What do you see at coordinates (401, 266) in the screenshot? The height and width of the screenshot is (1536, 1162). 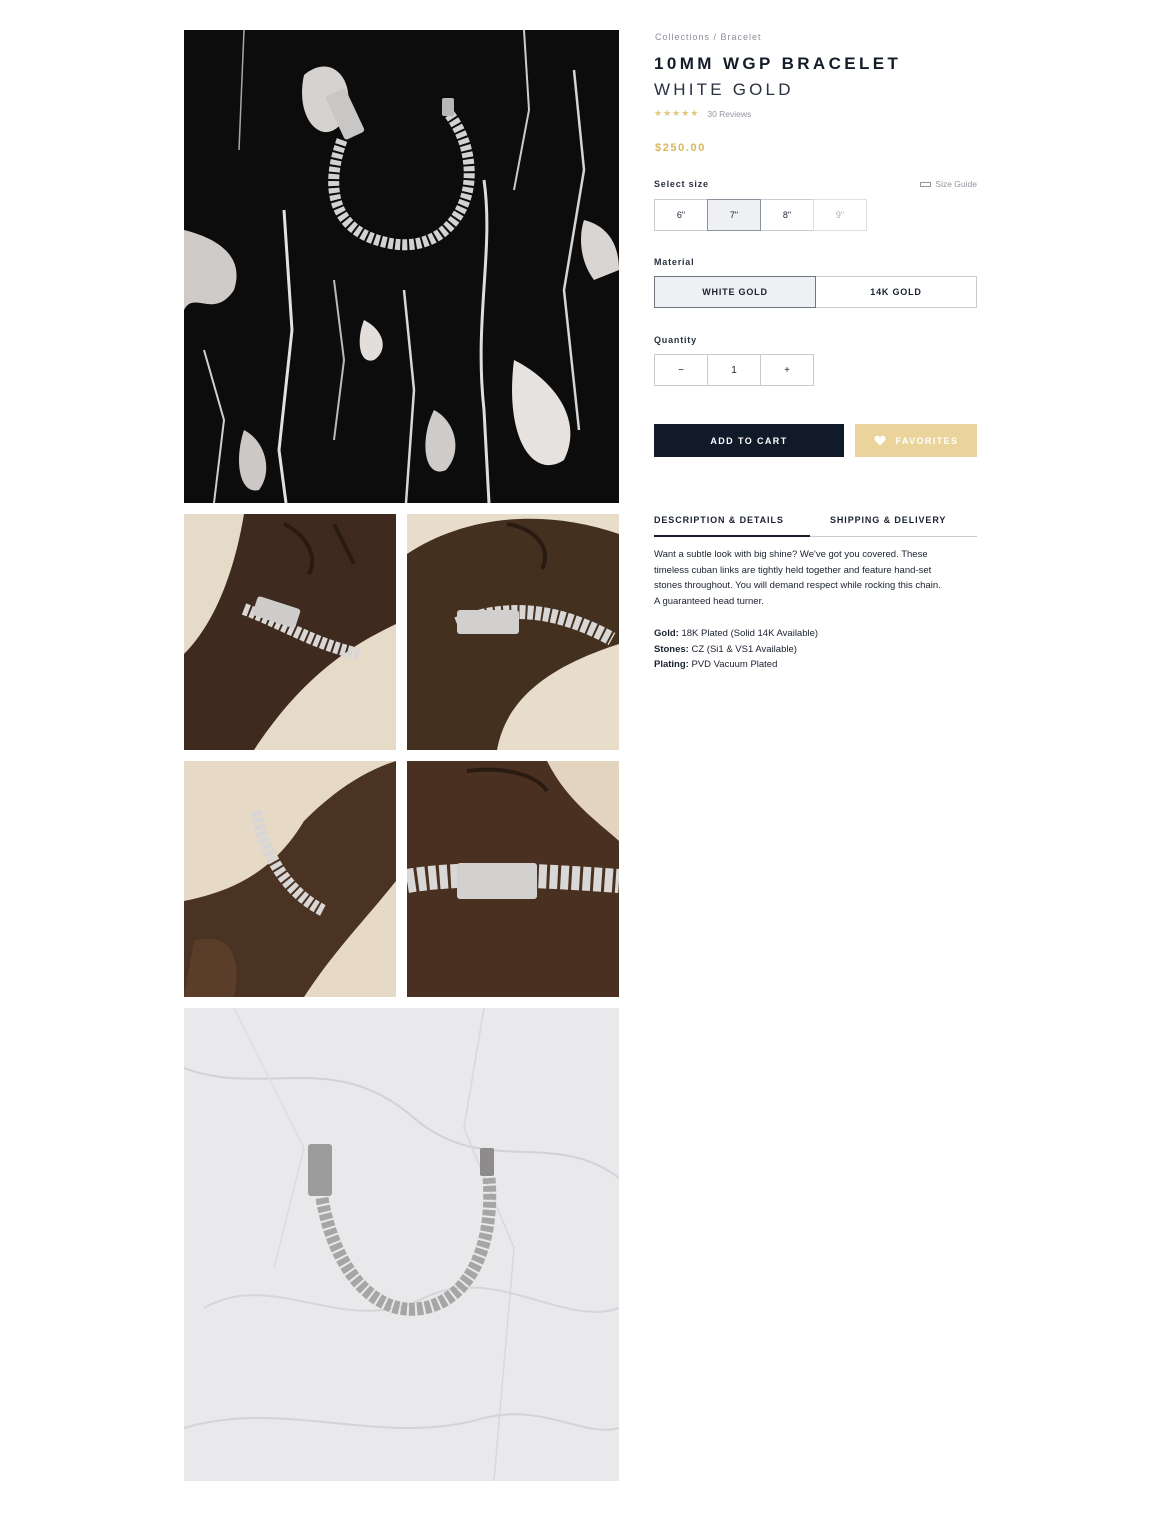 I see `product-image-main` at bounding box center [401, 266].